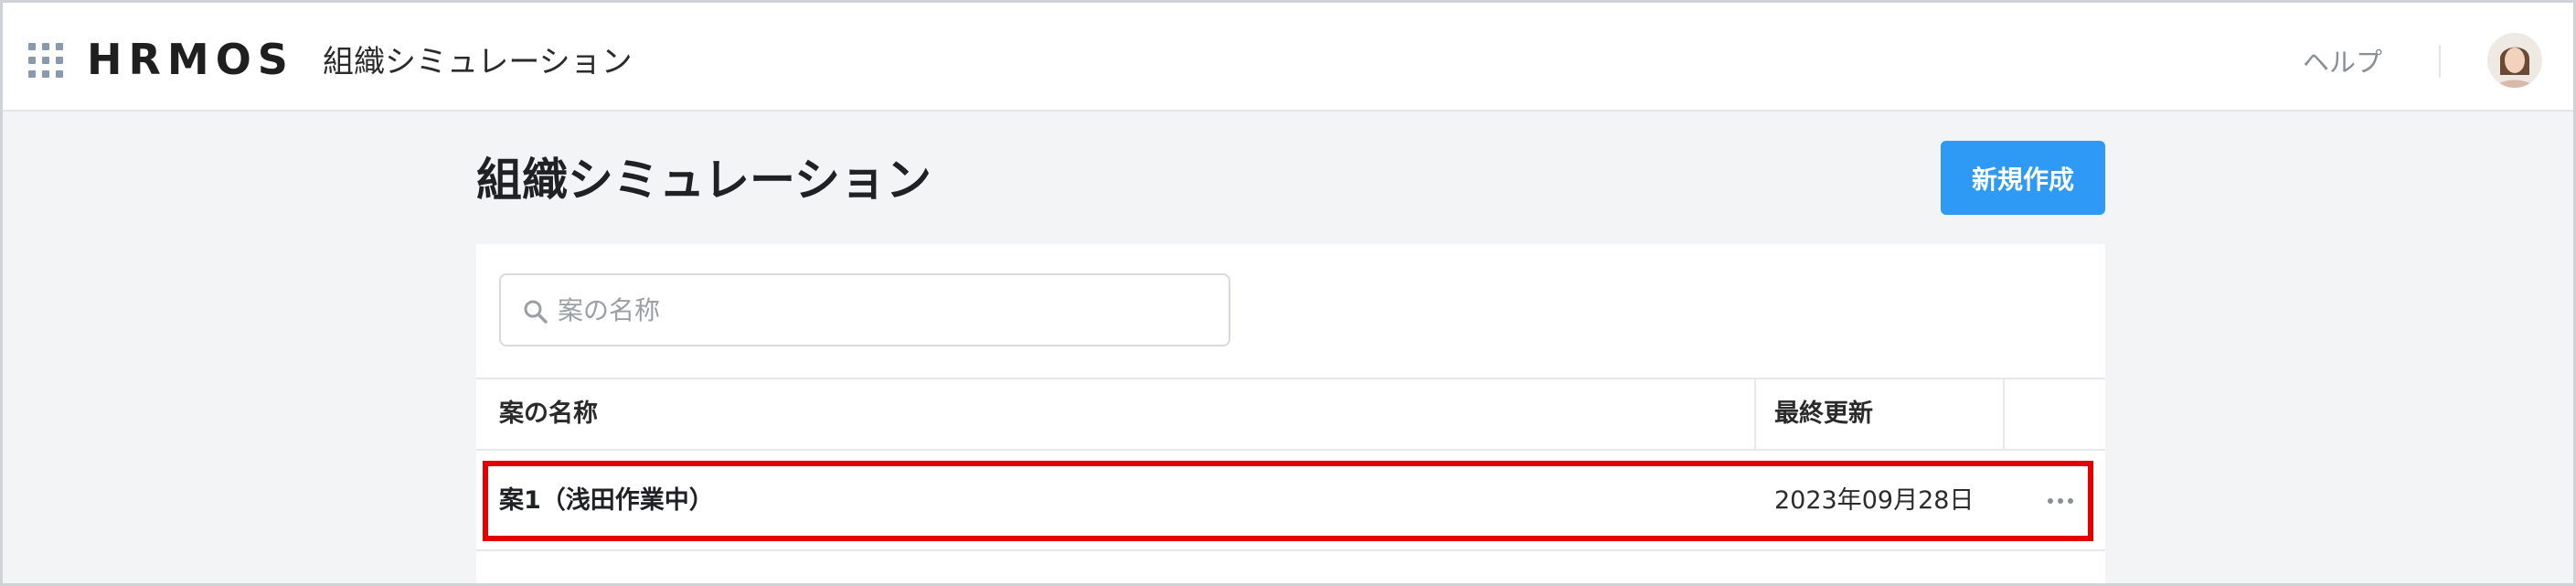 The width and height of the screenshot is (2576, 586). I want to click on help-link: ヘルプ, so click(2342, 62).